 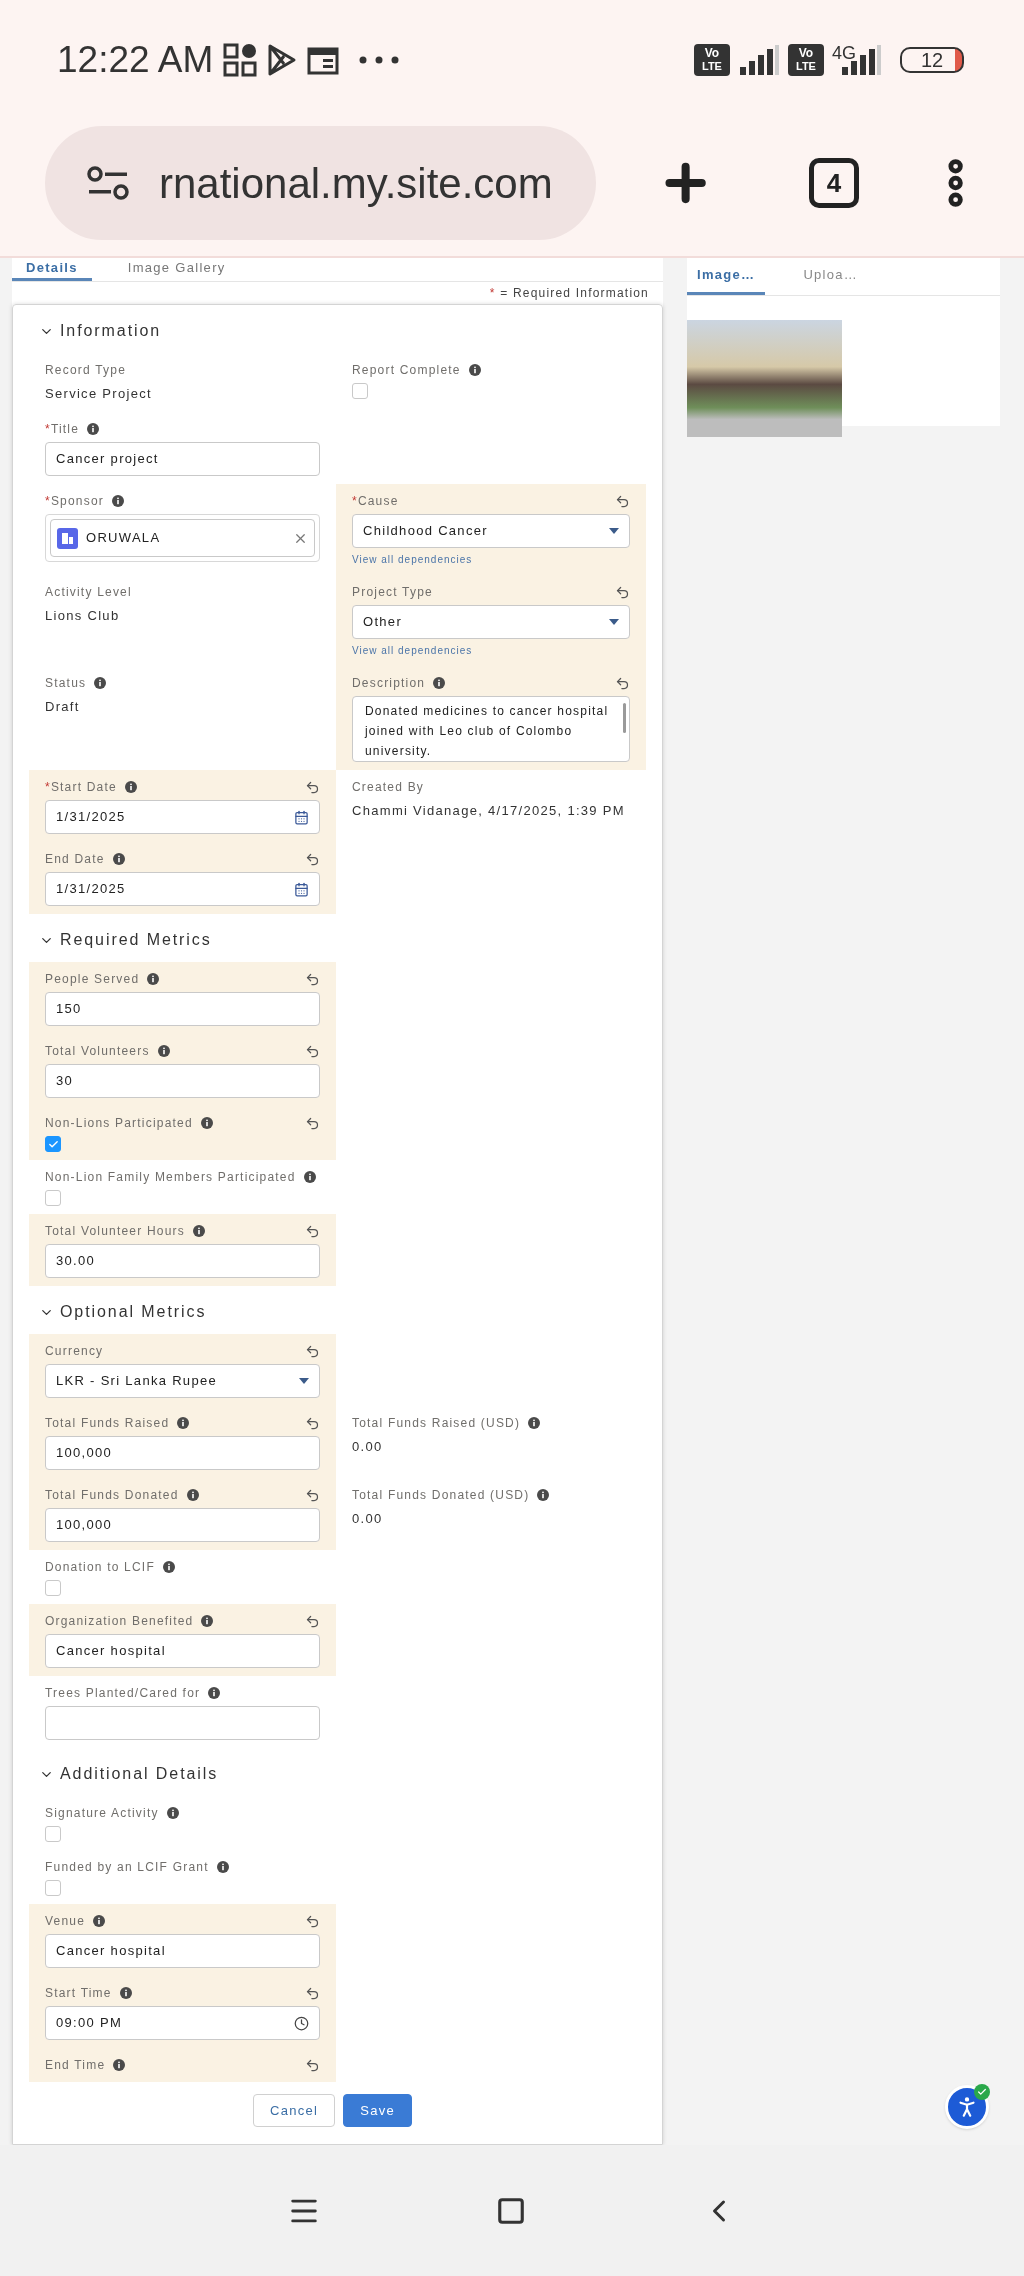 I want to click on section-heading: Required Metrics, so click(x=136, y=940).